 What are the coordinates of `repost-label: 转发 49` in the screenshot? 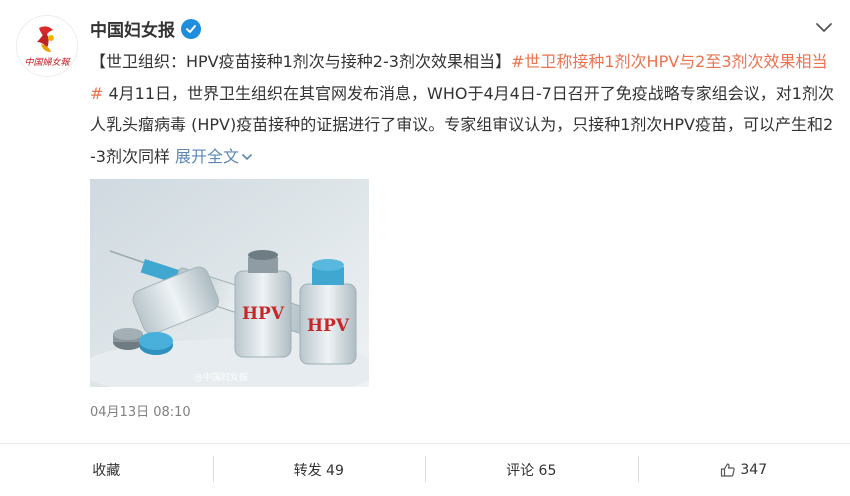 It's located at (319, 470).